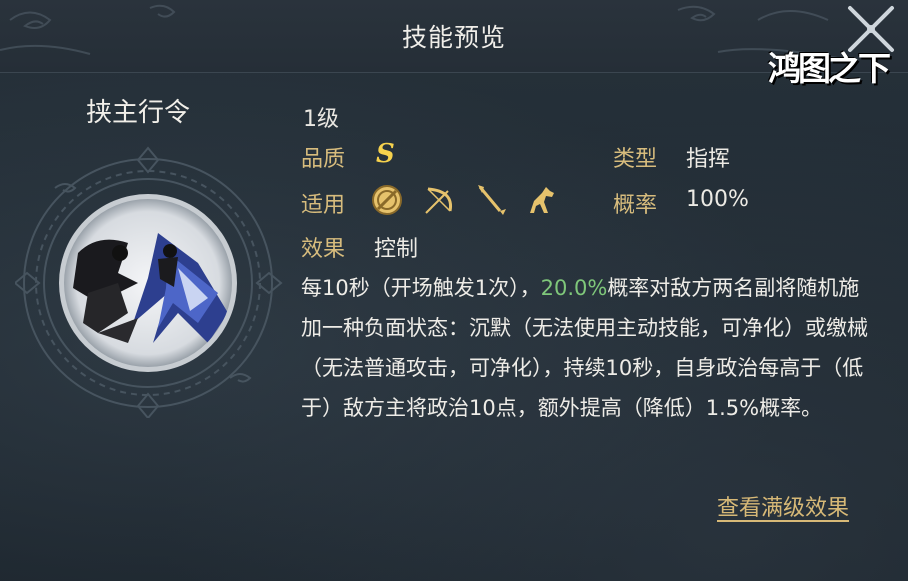 This screenshot has height=581, width=908. Describe the element at coordinates (323, 249) in the screenshot. I see `effect-label: 效果` at that location.